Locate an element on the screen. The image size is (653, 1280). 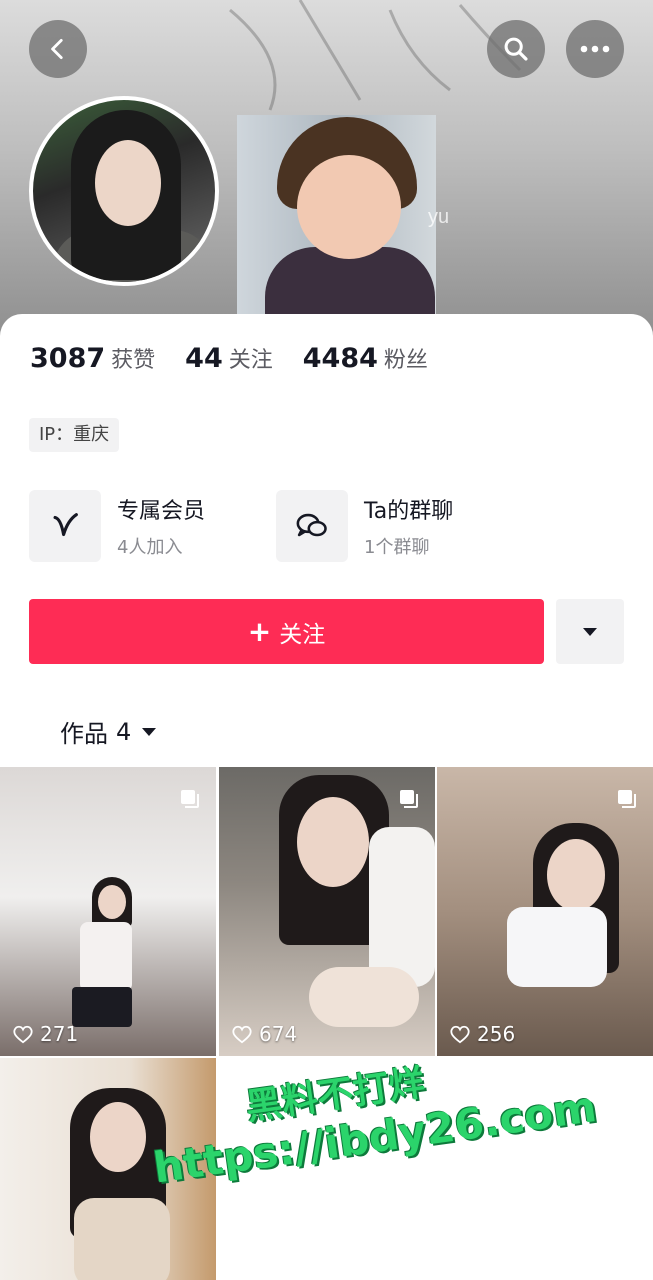
member-subtitle: 4人加入 is located at coordinates (150, 547).